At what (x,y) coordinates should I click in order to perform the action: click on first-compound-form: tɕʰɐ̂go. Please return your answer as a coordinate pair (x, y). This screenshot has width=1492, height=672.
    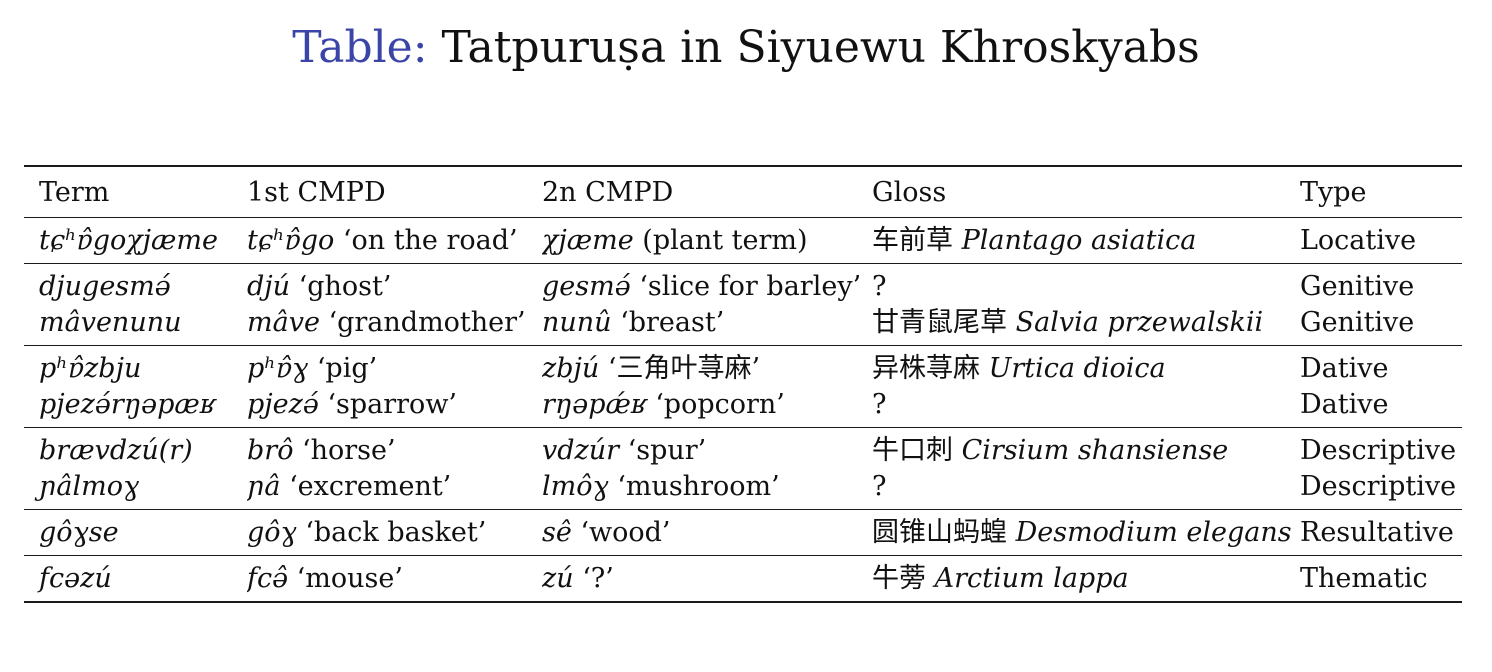
    Looking at the image, I should click on (291, 240).